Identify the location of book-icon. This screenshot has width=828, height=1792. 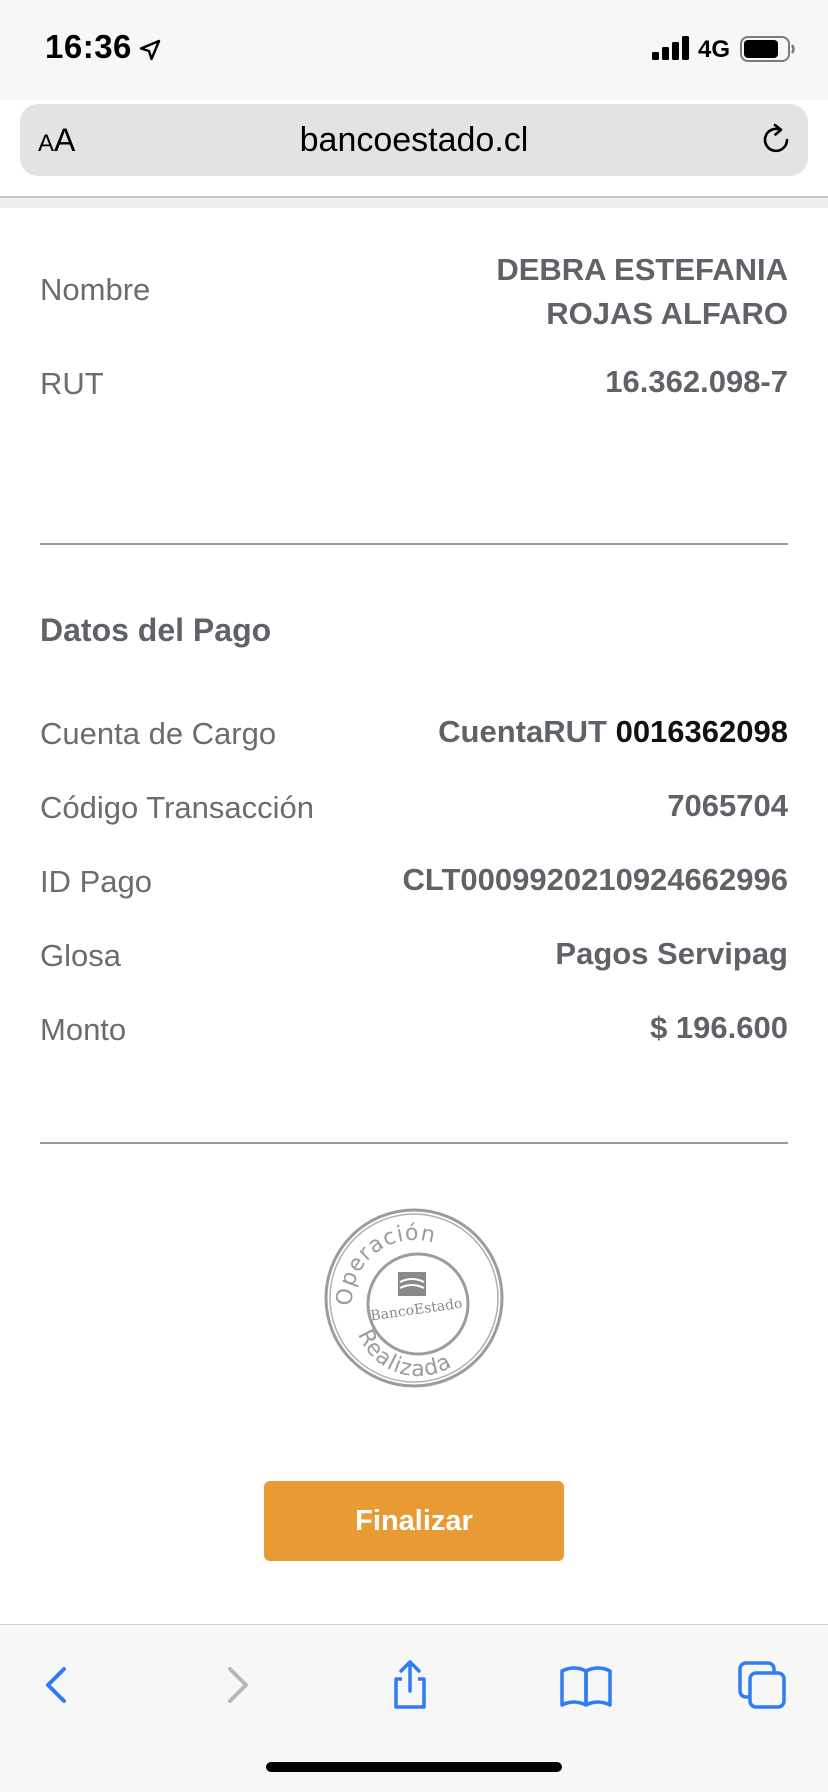
(586, 1685).